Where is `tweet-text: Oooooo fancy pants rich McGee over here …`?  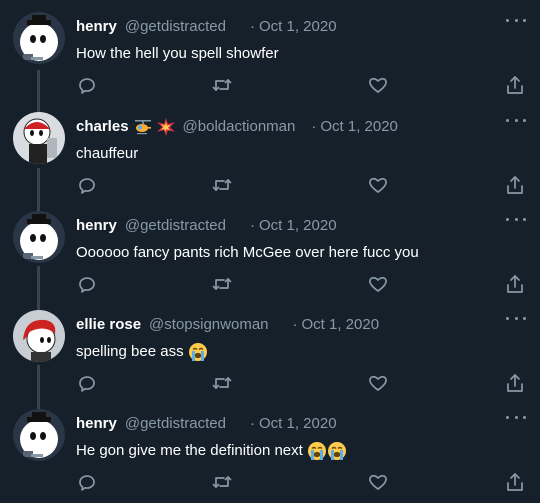
tweet-text: Oooooo fancy pants rich McGee over here … is located at coordinates (247, 253).